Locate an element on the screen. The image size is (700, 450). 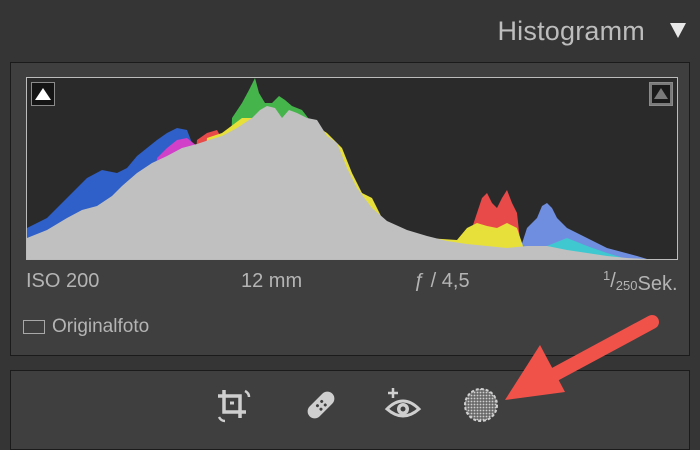
iso-value: ISO 200 is located at coordinates (63, 281).